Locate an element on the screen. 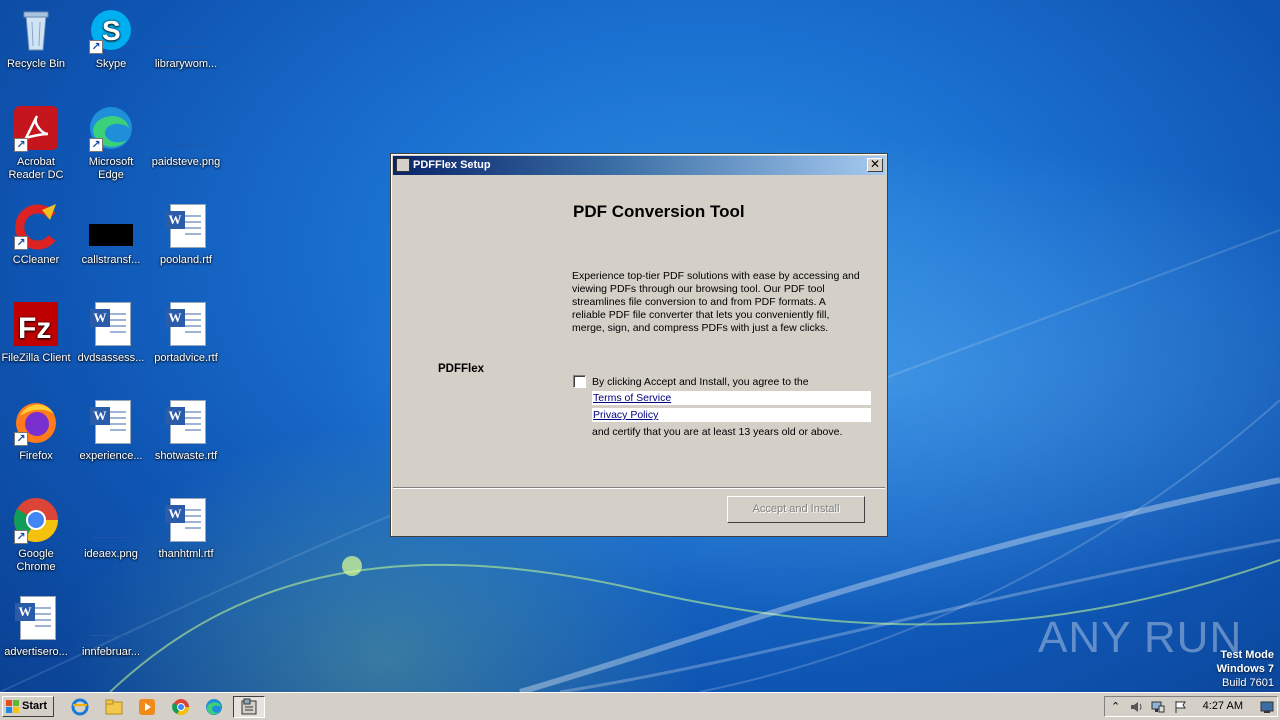 The image size is (1280, 720). ie-icon is located at coordinates (80, 707).